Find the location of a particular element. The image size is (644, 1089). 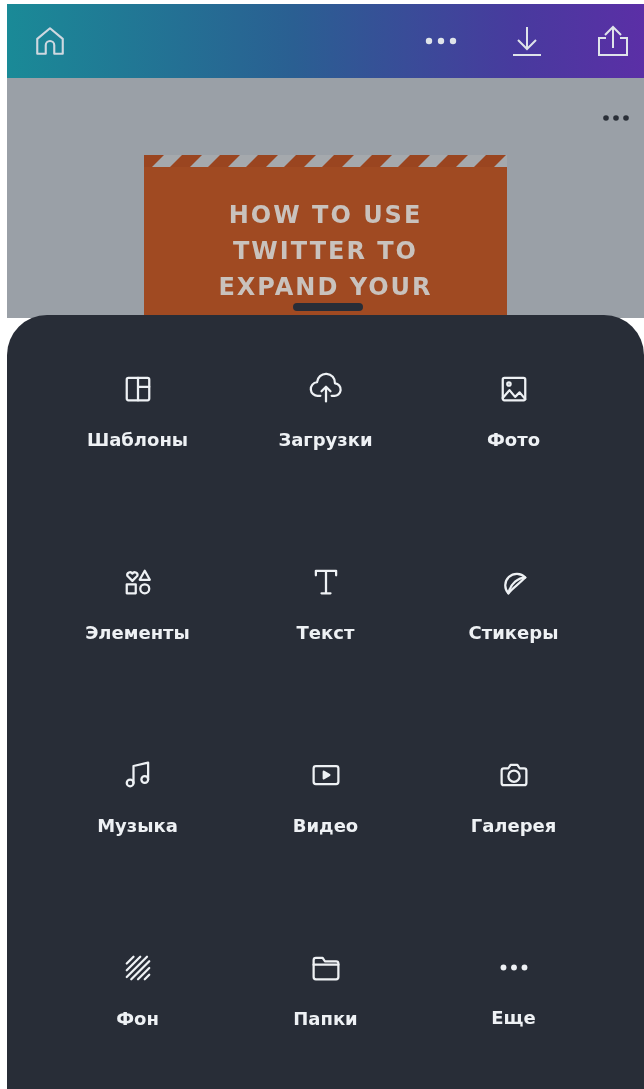

menu-tile: Фото is located at coordinates (513, 434).